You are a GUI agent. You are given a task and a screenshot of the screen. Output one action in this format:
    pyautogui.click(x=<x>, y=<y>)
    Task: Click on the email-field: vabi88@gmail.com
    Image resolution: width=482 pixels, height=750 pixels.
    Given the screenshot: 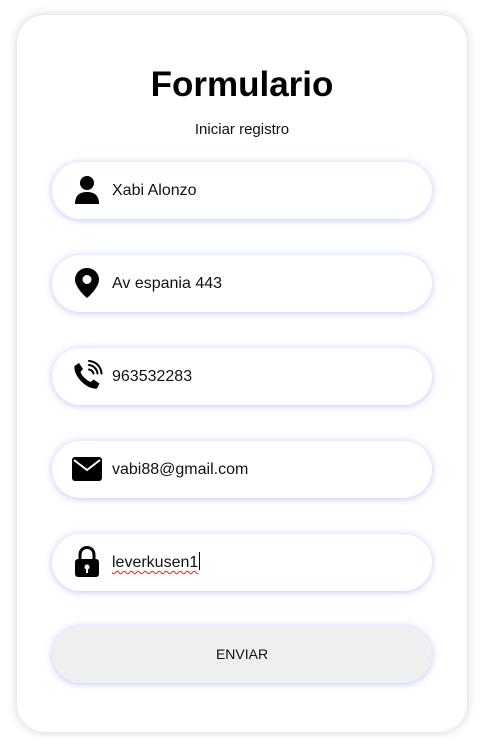 What is the action you would take?
    pyautogui.click(x=242, y=469)
    